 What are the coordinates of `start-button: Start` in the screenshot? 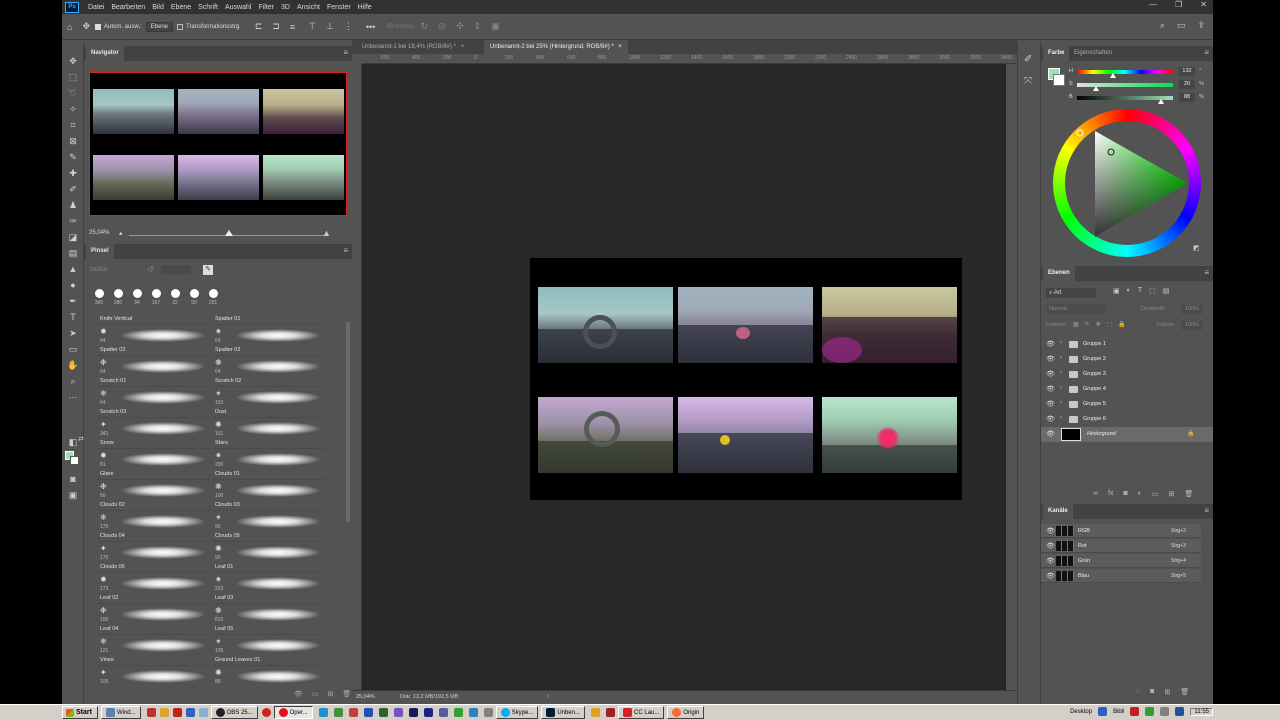 It's located at (80, 712).